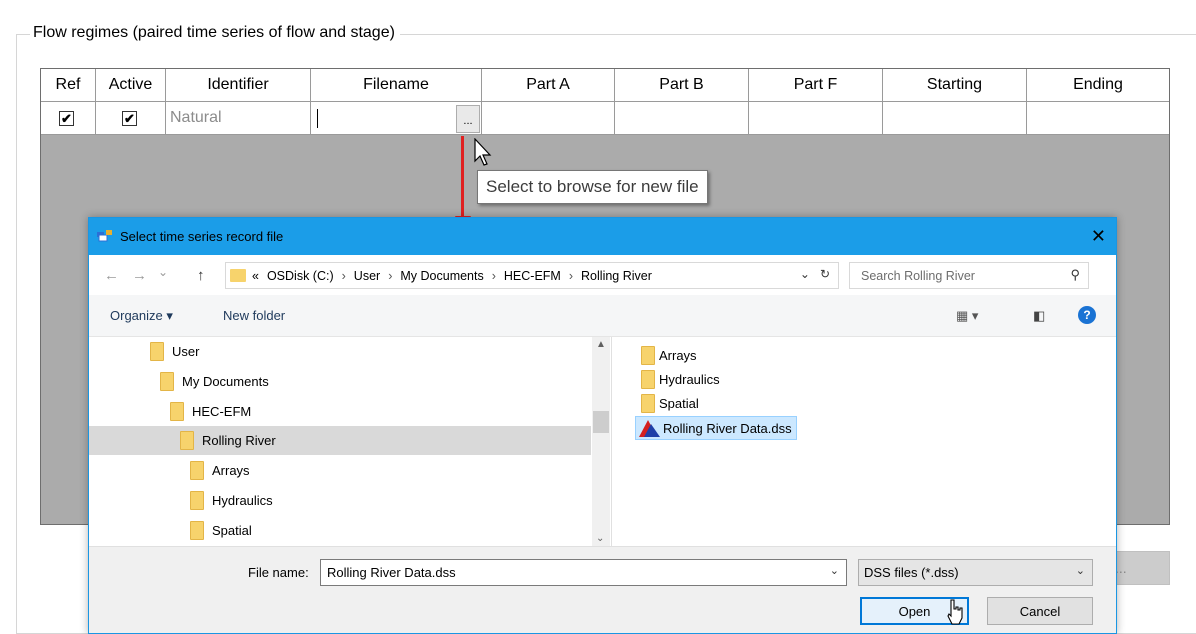  What do you see at coordinates (815, 274) in the screenshot?
I see `address-controls: ⌄ ↻` at bounding box center [815, 274].